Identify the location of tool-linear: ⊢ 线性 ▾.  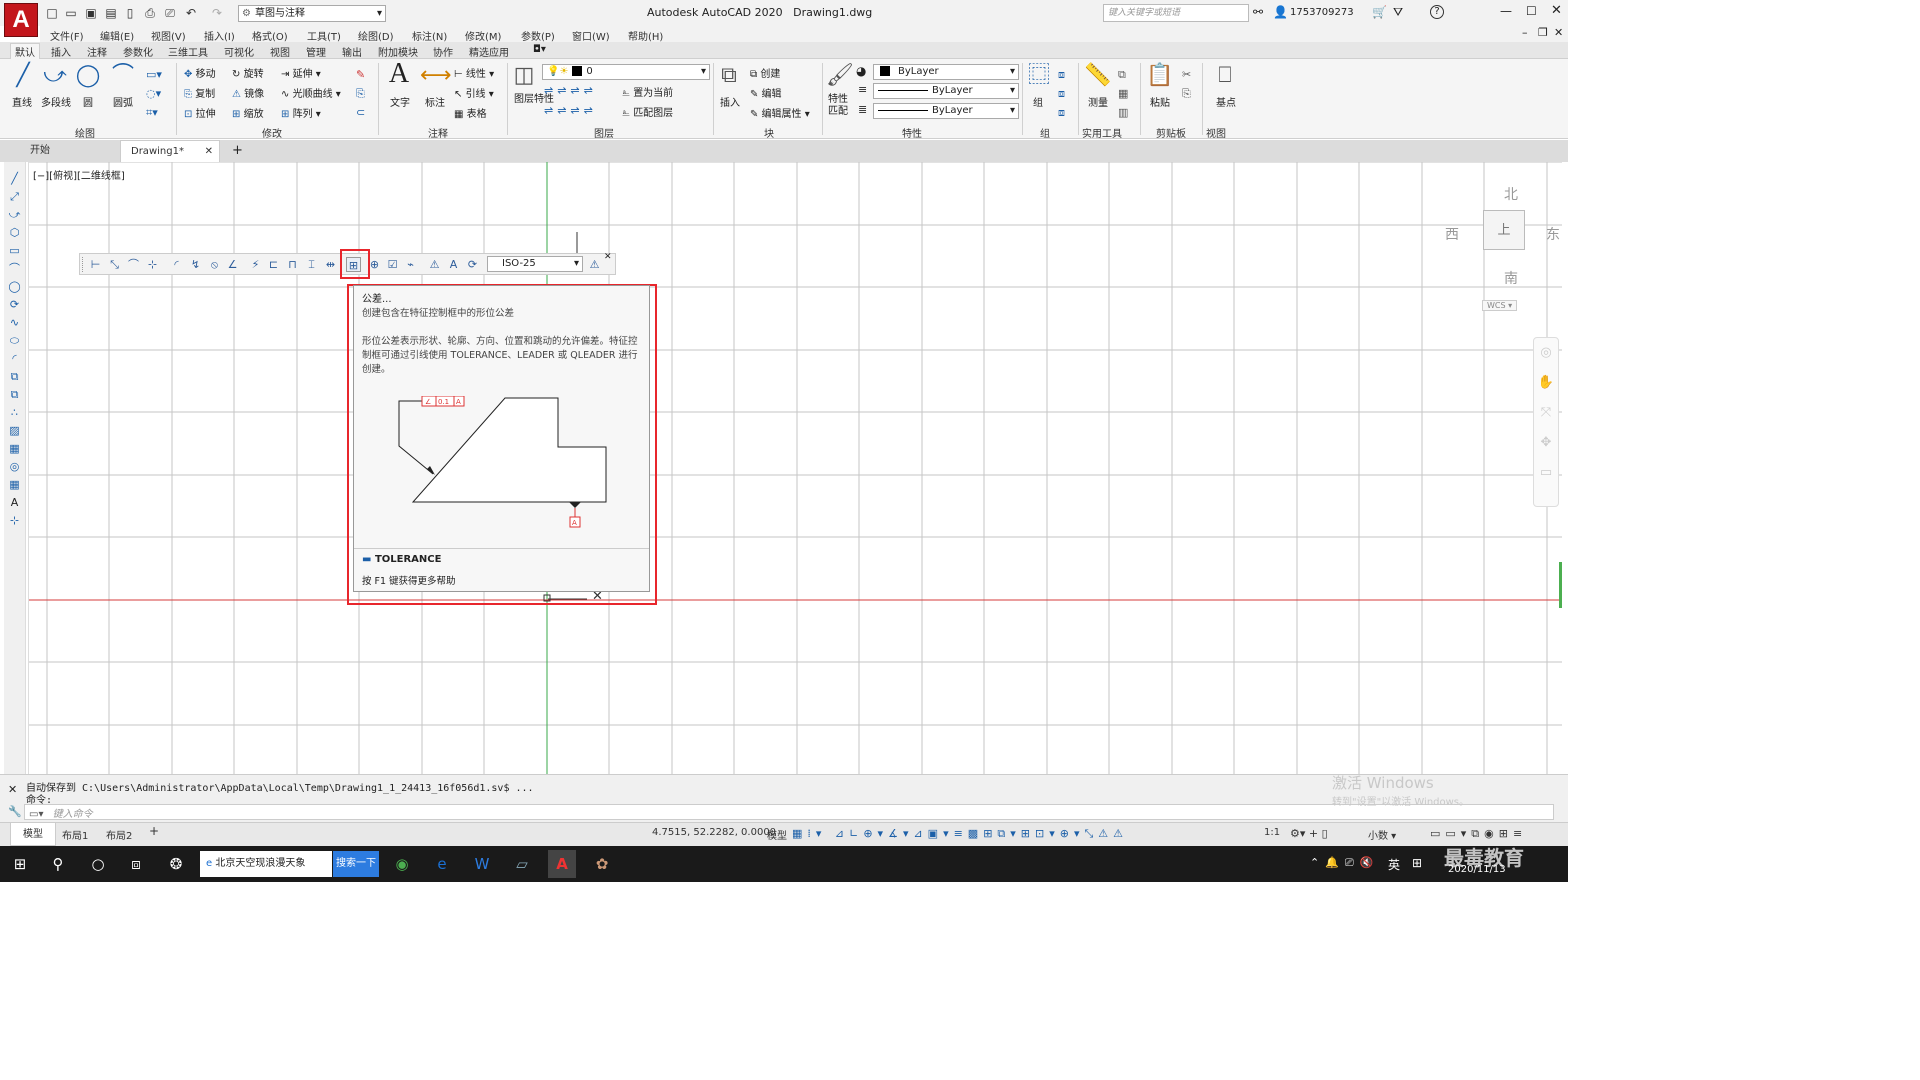
(474, 72).